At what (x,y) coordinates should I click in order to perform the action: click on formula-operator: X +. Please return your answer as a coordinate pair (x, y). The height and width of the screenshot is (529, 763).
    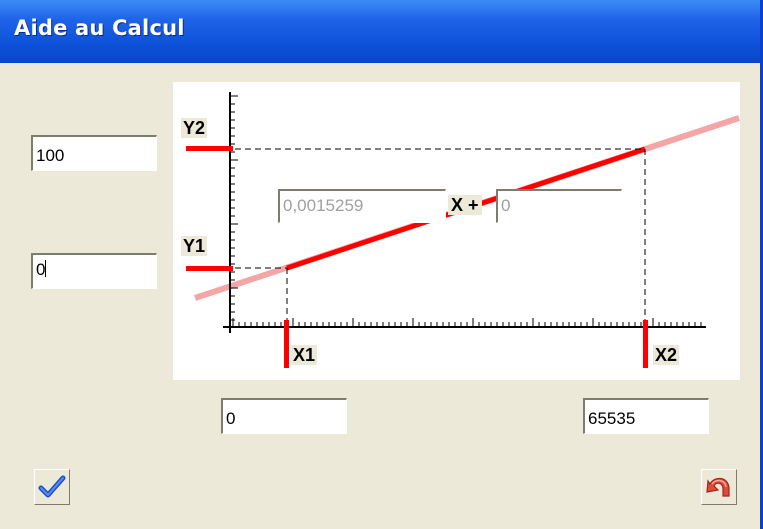
    Looking at the image, I should click on (465, 205).